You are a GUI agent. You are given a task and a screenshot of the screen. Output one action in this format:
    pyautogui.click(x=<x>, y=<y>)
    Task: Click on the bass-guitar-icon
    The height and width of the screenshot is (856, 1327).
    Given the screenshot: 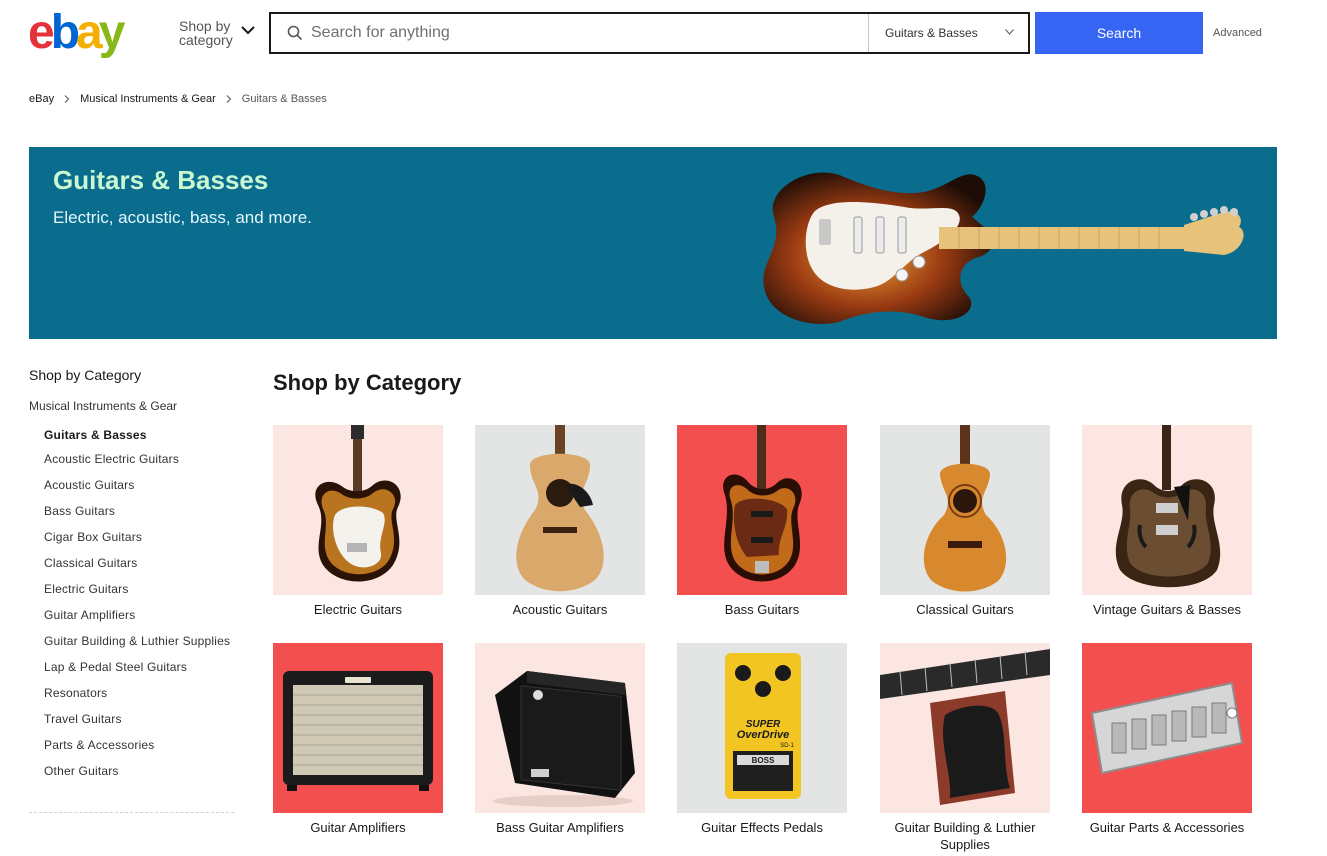 What is the action you would take?
    pyautogui.click(x=762, y=510)
    